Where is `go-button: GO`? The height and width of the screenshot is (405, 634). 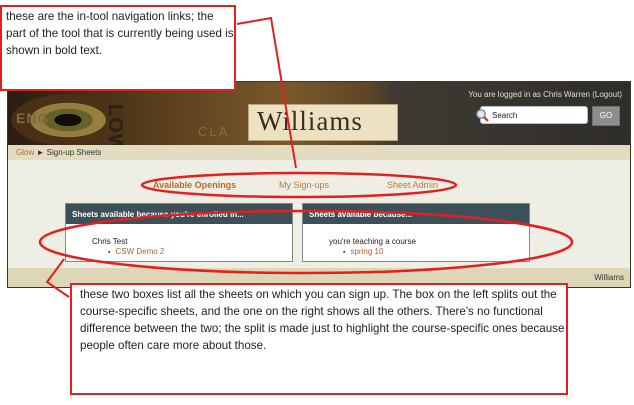 go-button: GO is located at coordinates (606, 116).